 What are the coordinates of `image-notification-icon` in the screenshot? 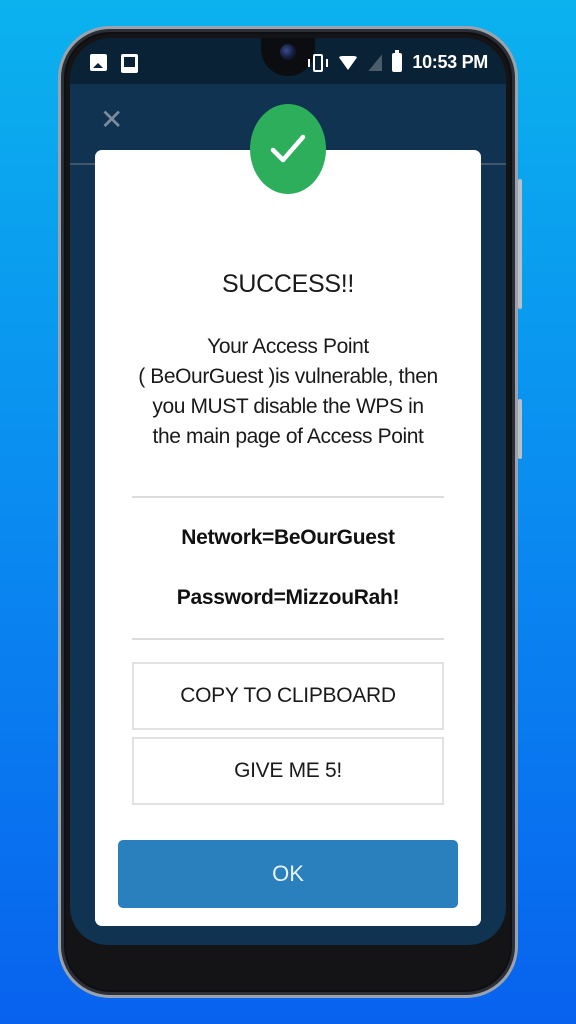 It's located at (98, 62).